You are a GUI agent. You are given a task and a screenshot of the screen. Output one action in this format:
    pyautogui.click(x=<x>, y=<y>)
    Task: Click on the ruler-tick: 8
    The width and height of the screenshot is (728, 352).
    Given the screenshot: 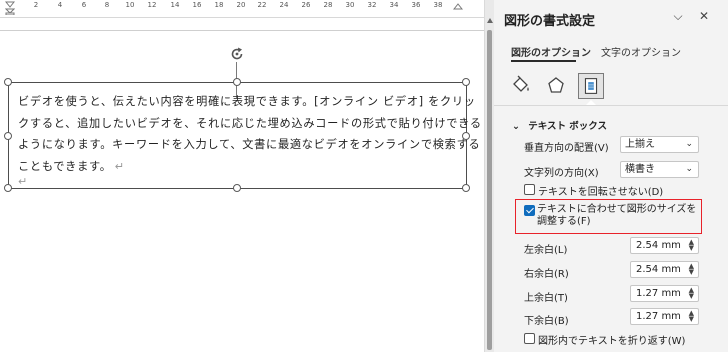 What is the action you would take?
    pyautogui.click(x=107, y=5)
    